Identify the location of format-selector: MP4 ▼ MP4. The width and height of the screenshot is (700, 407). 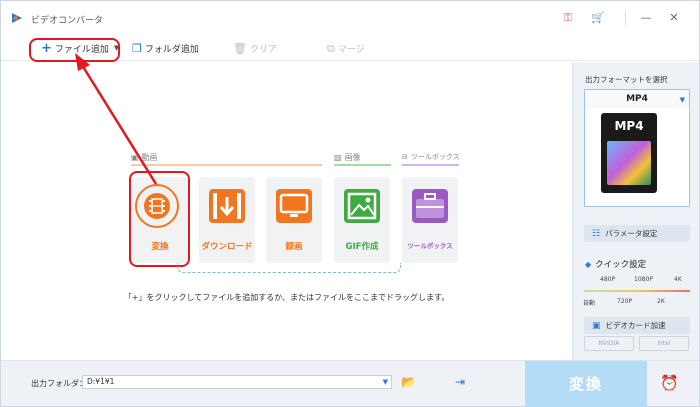
(637, 148).